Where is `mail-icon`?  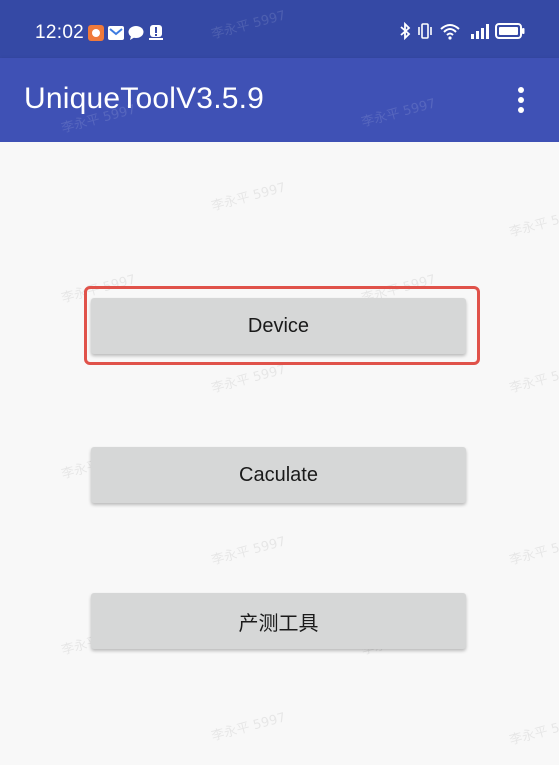 mail-icon is located at coordinates (116, 33).